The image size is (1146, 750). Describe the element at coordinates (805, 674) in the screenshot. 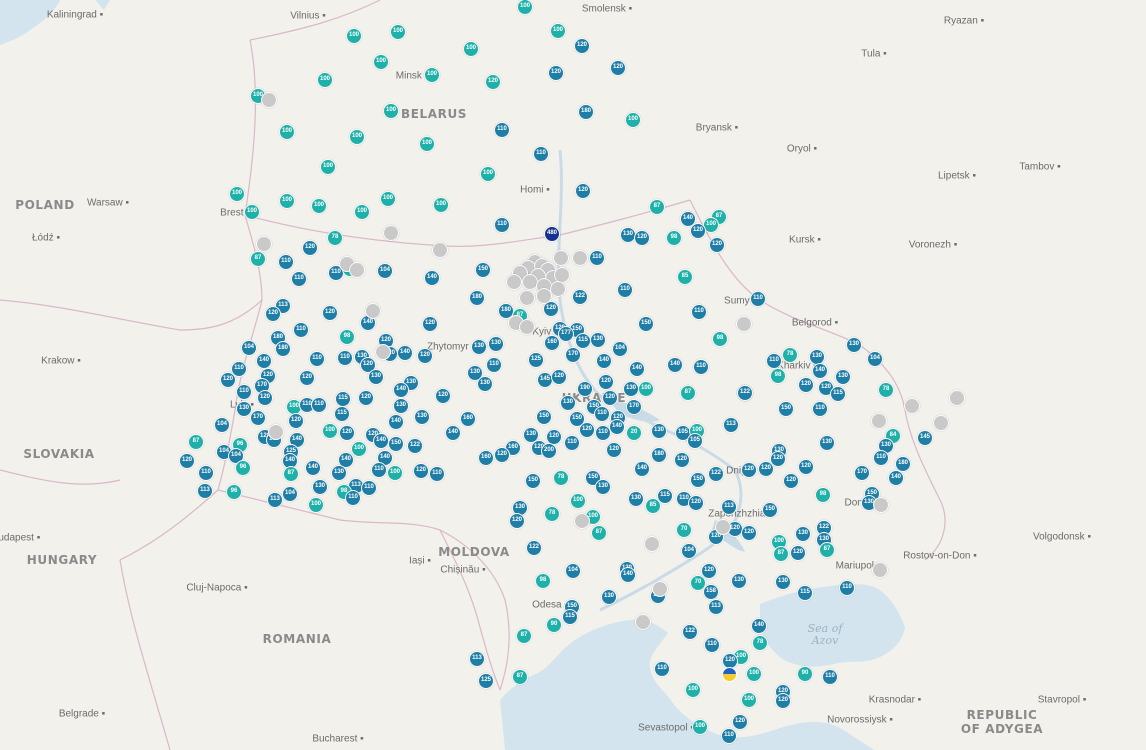

I see `price-marker: 90` at that location.